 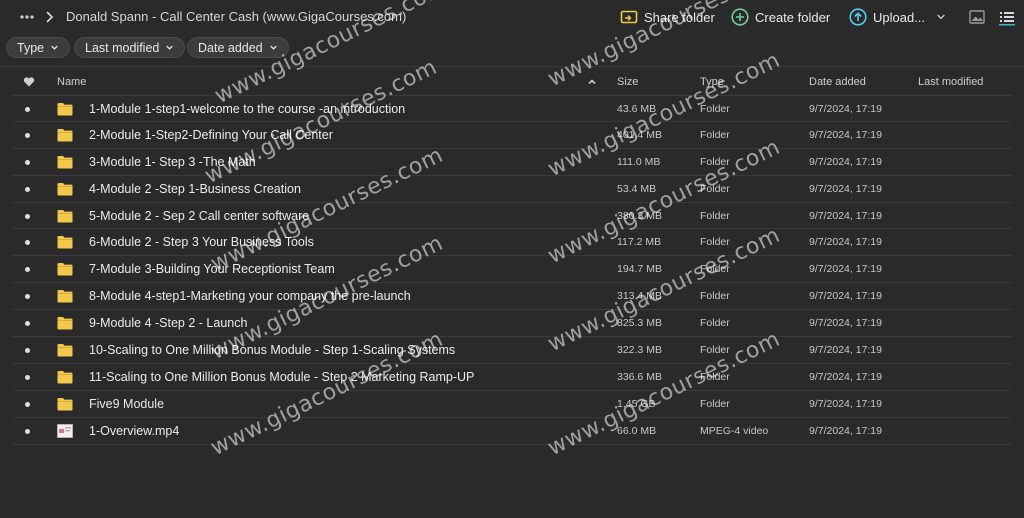 What do you see at coordinates (50, 17) in the screenshot?
I see `chevron-right-icon` at bounding box center [50, 17].